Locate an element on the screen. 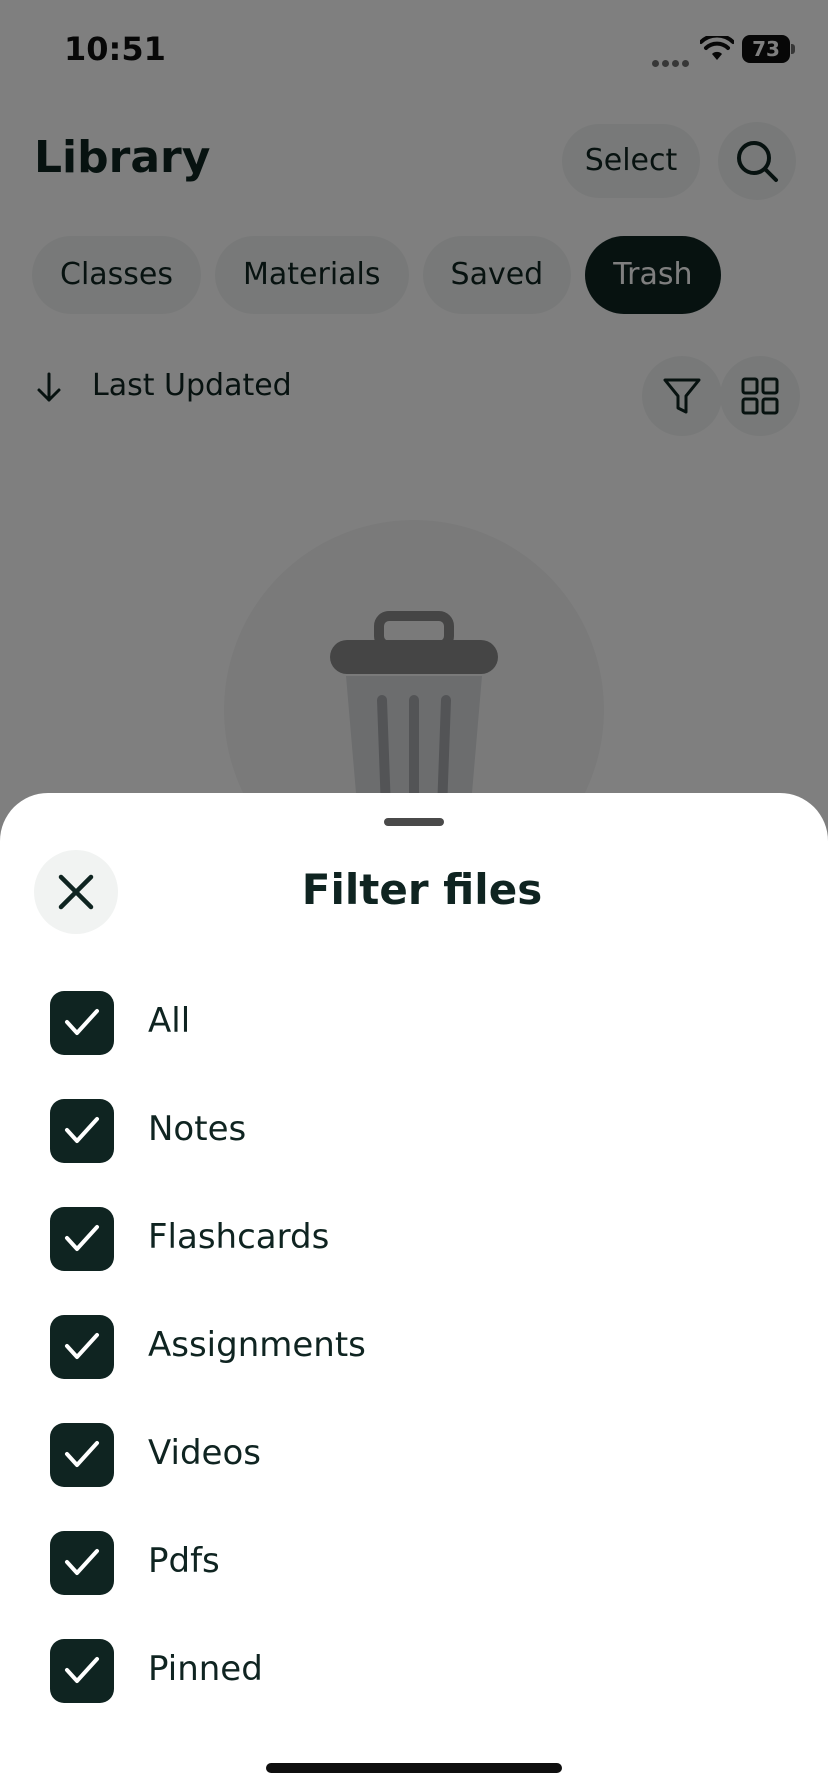 The height and width of the screenshot is (1792, 828). option-label: Assignments is located at coordinates (257, 1345).